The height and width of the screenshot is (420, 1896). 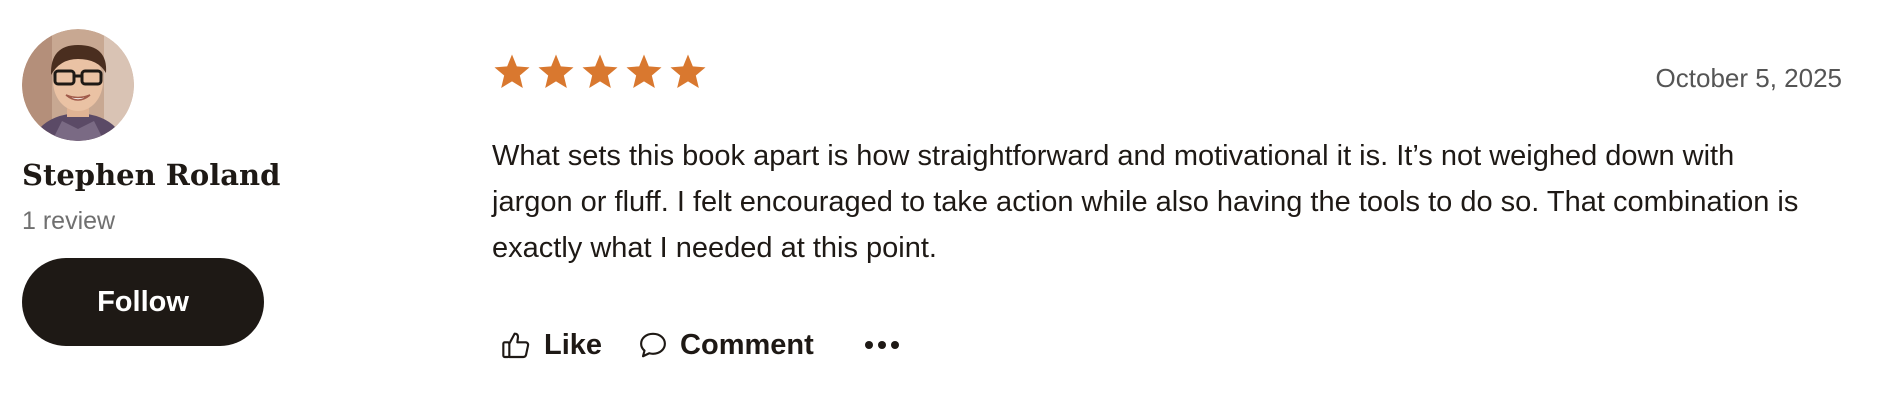 What do you see at coordinates (516, 345) in the screenshot?
I see `thumbs-up-icon` at bounding box center [516, 345].